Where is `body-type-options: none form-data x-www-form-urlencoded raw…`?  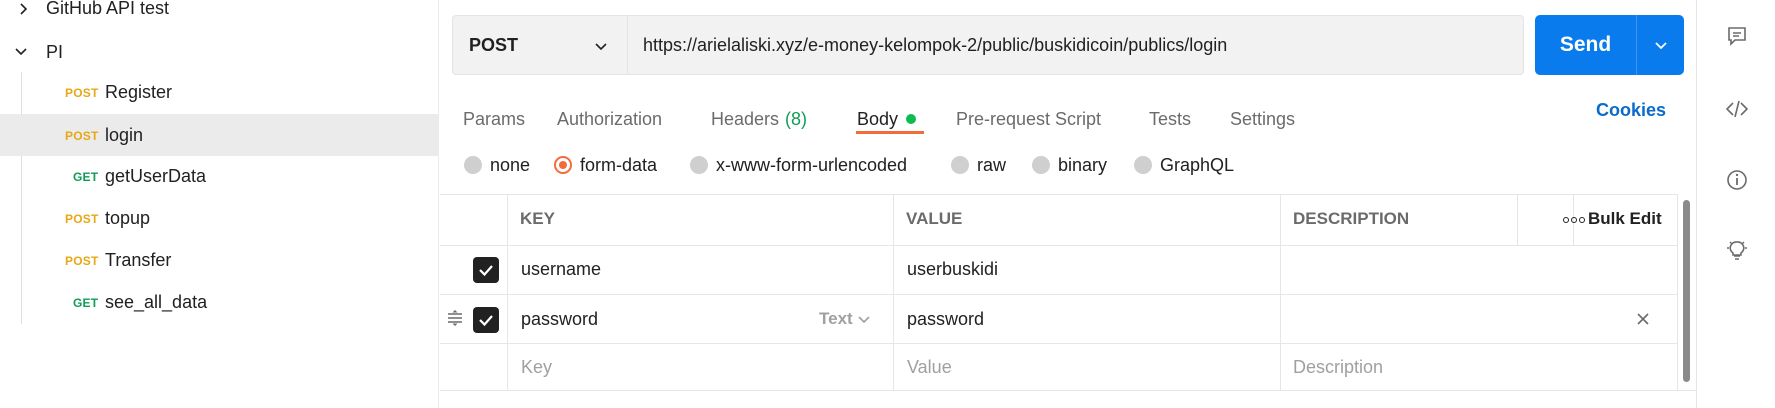
body-type-options: none form-data x-www-form-urlencoded raw… is located at coordinates (1068, 165).